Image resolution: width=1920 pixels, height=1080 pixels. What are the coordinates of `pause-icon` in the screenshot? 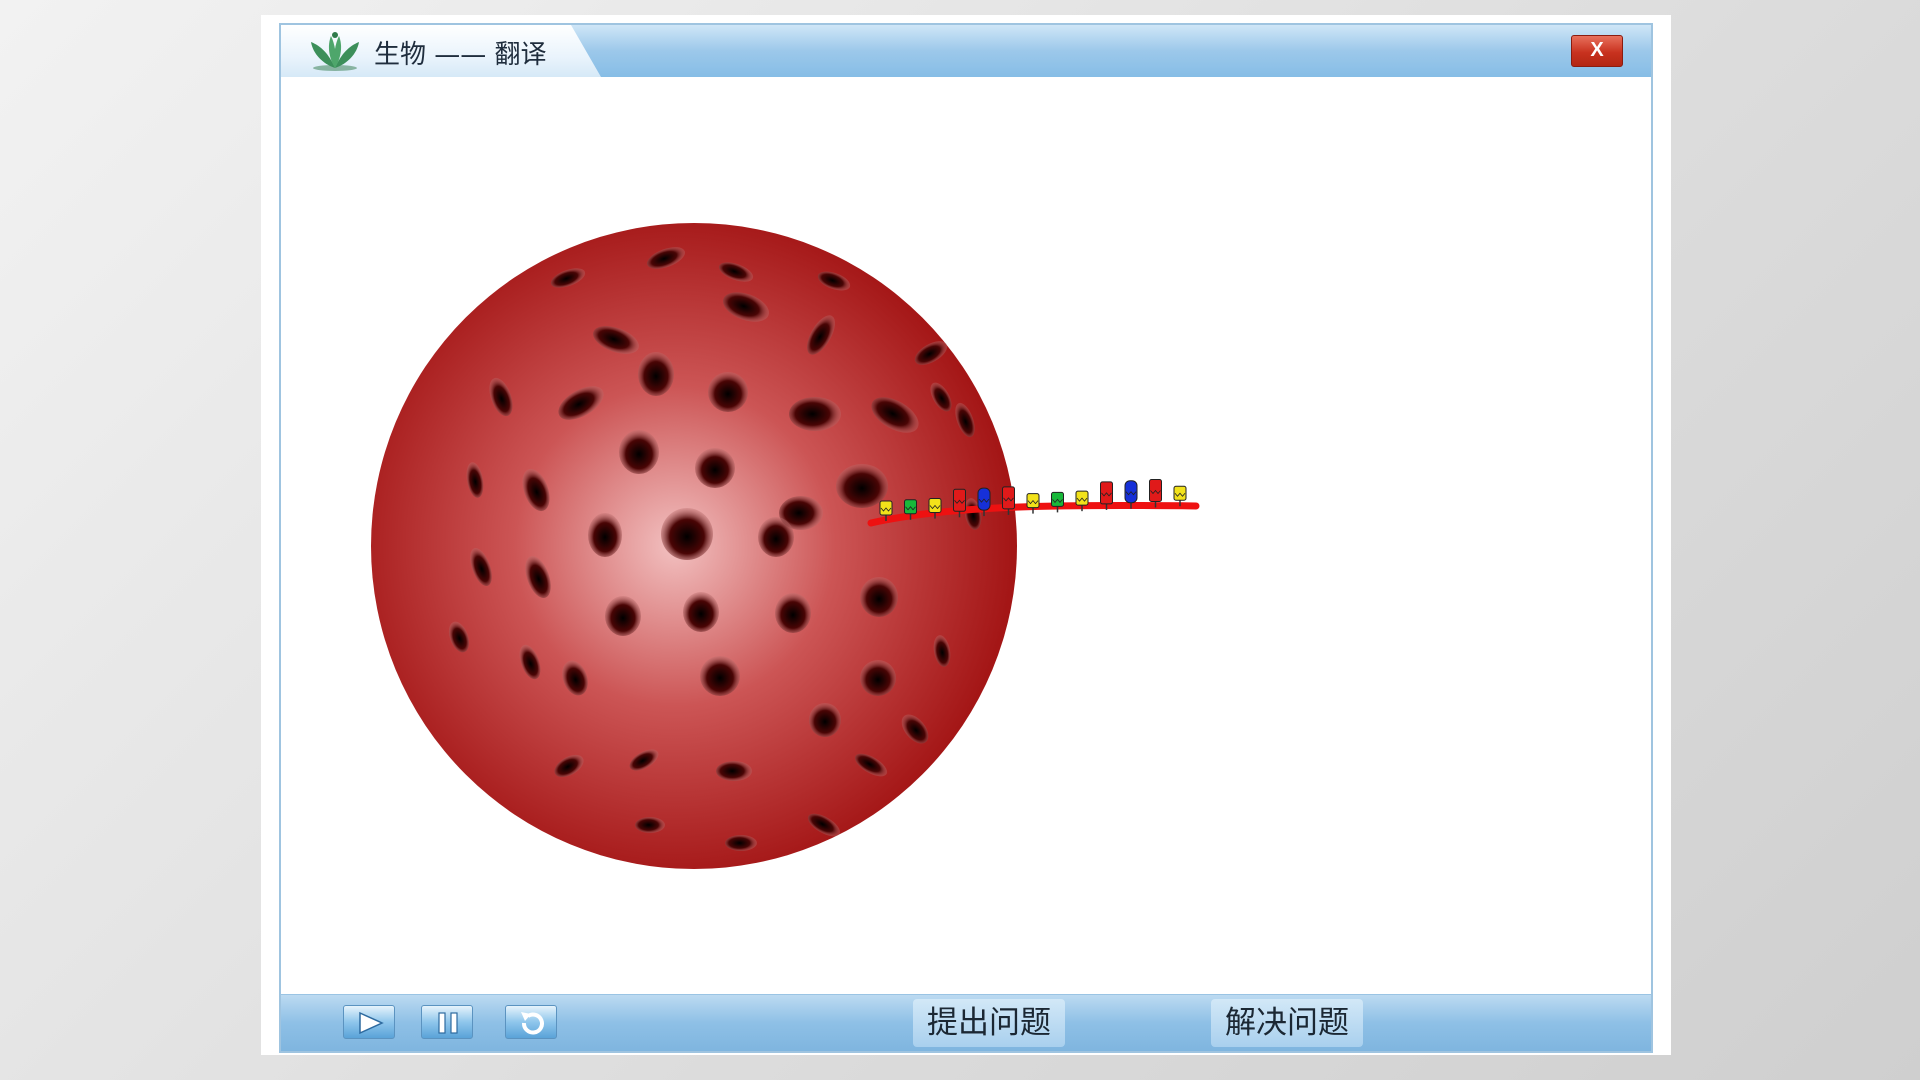 It's located at (448, 1023).